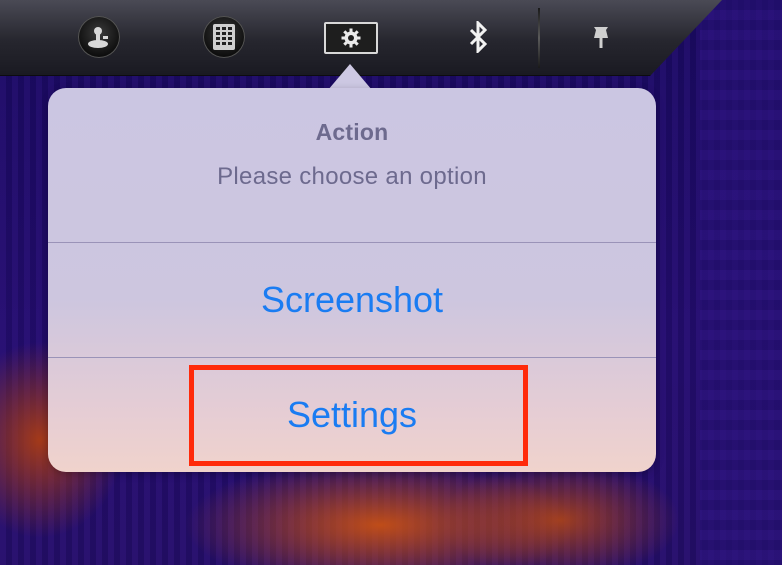  What do you see at coordinates (741, 282) in the screenshot?
I see `game-background-stripe` at bounding box center [741, 282].